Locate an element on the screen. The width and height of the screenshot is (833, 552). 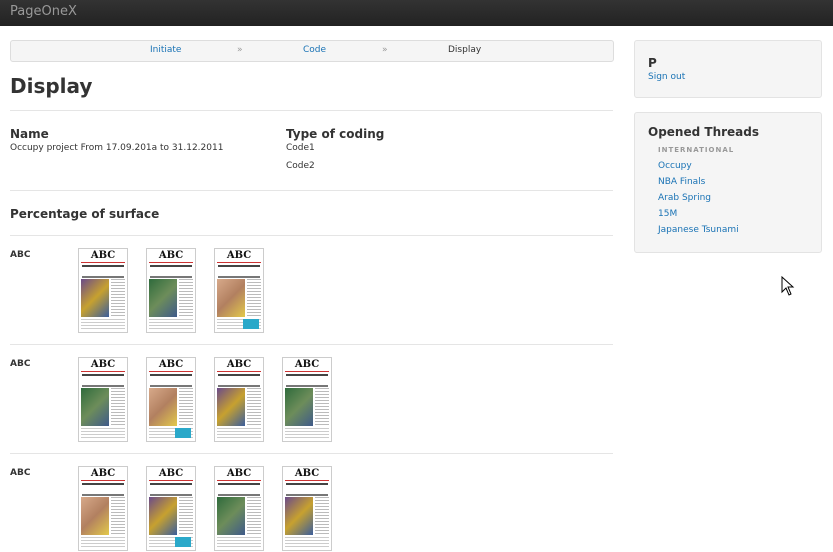
thread-link-occupy: Occupy is located at coordinates (675, 166).